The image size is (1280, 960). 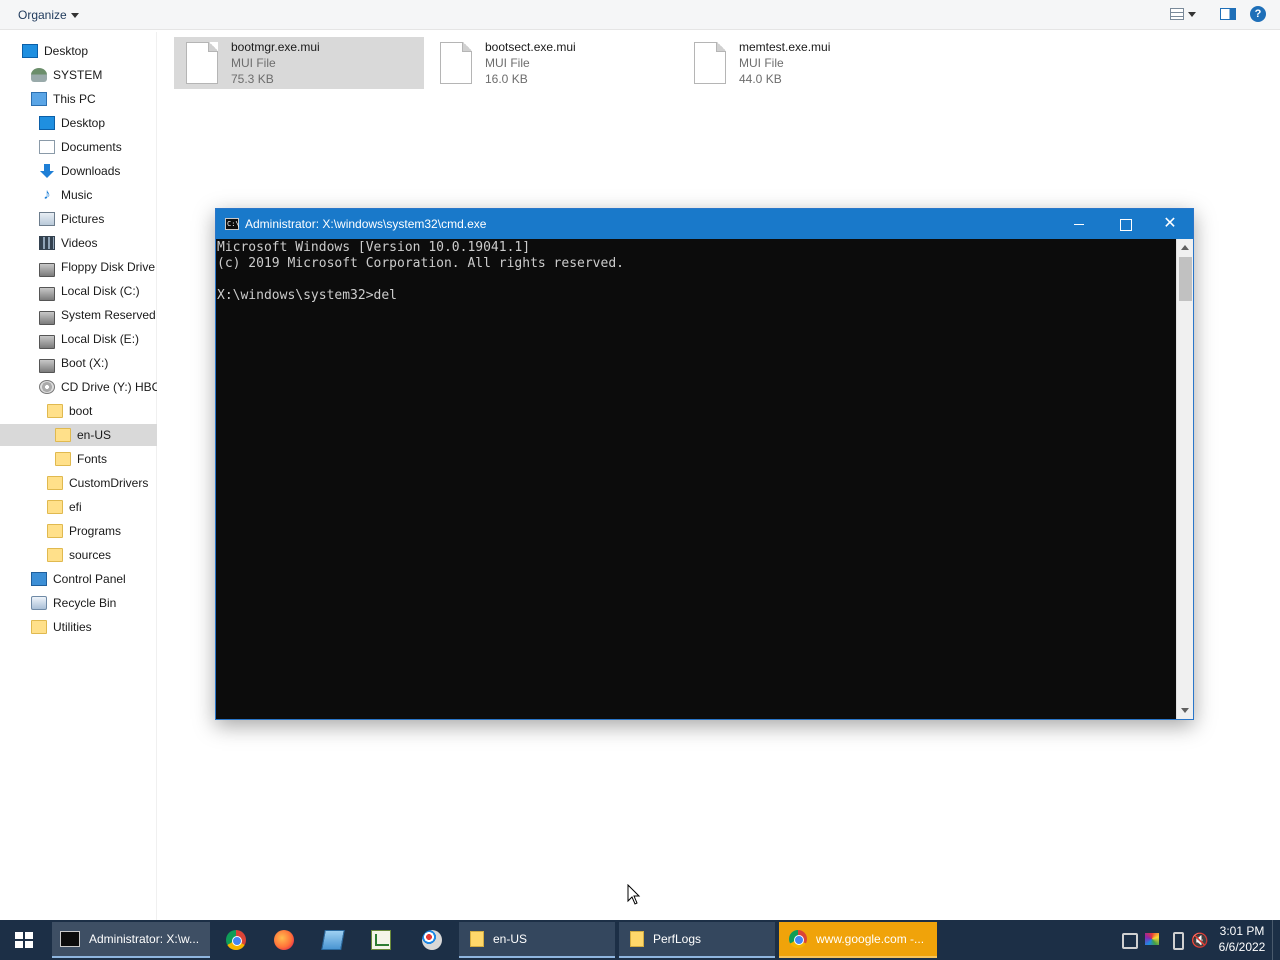 I want to click on maximize-button, so click(x=1125, y=224).